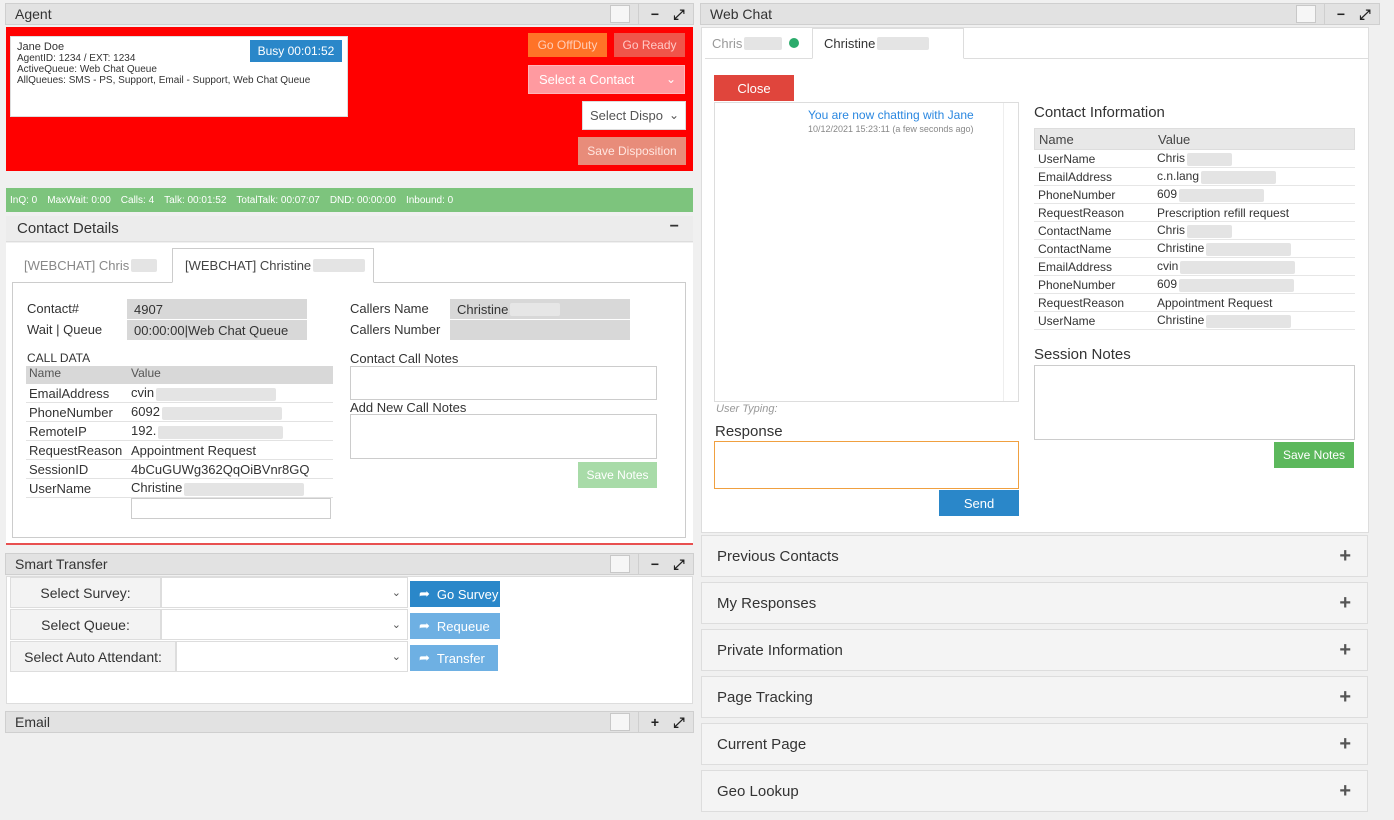  Describe the element at coordinates (1040, 14) in the screenshot. I see `web-chat-header: Web Chat − ⤢` at that location.